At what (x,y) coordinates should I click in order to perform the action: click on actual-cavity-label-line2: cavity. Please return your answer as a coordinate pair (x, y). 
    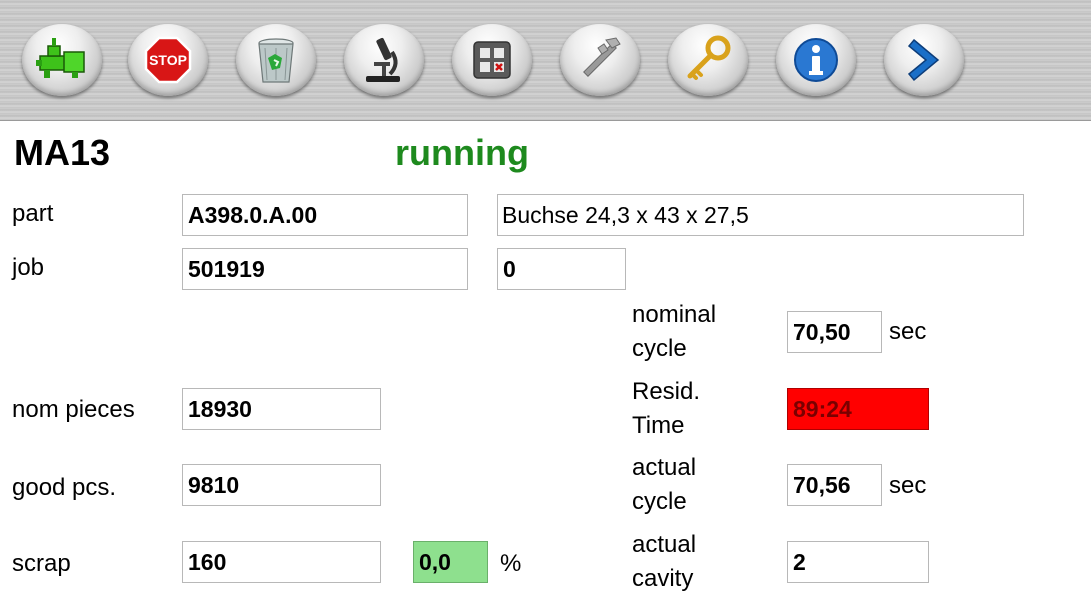
    Looking at the image, I should click on (663, 578).